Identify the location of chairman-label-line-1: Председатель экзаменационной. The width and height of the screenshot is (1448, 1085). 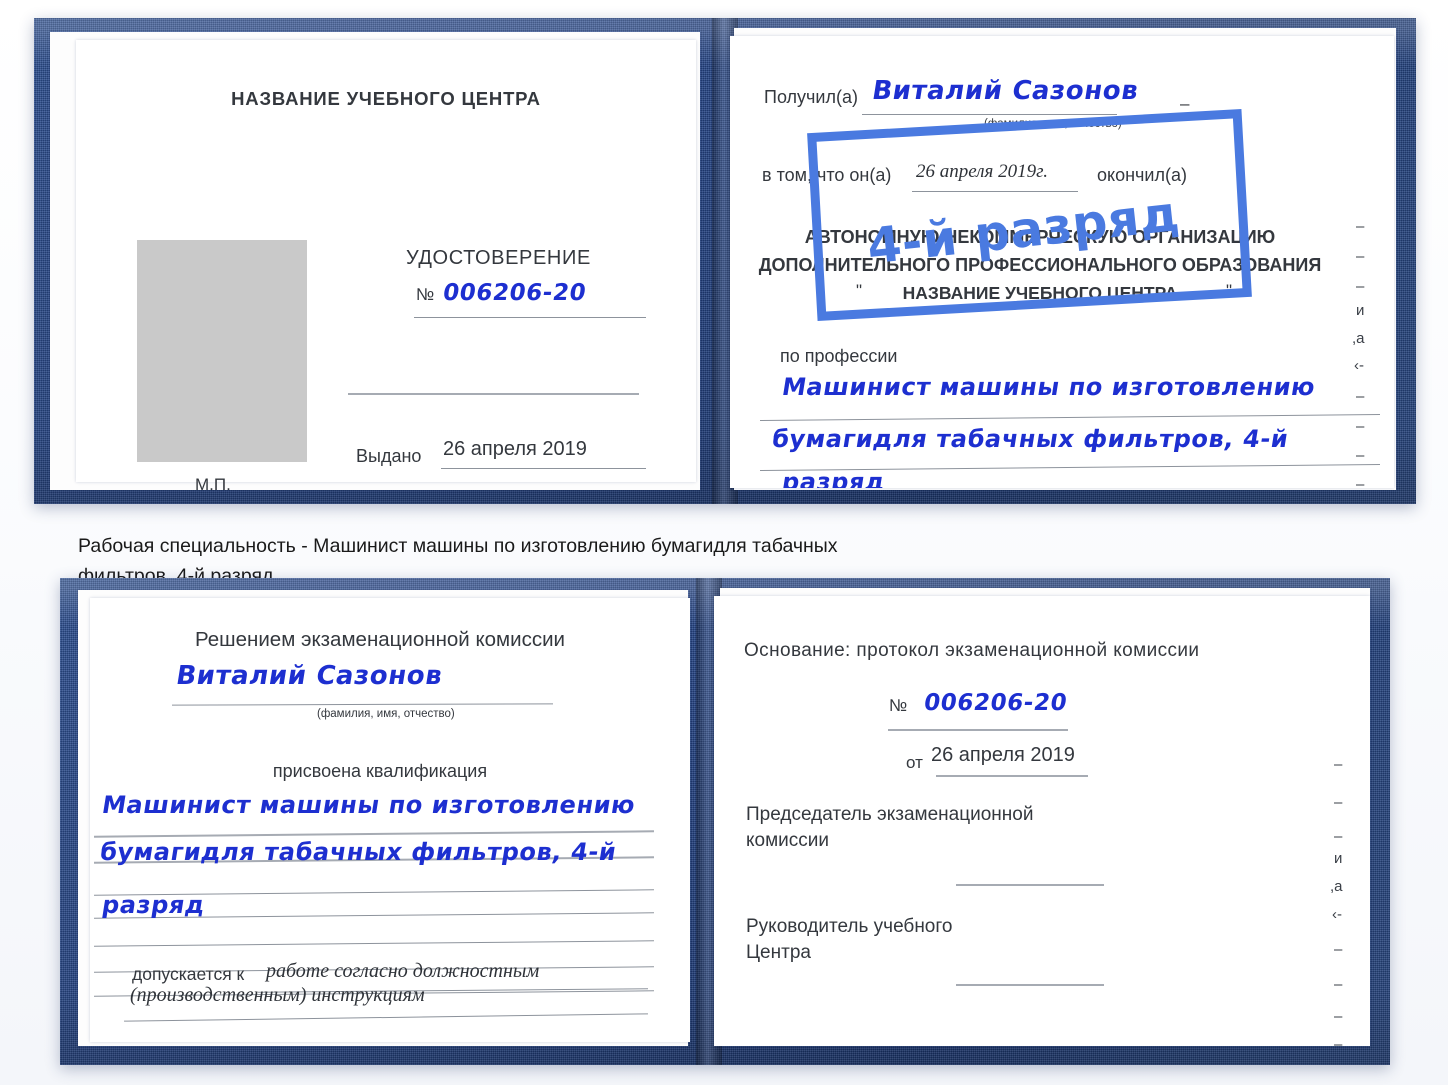
(890, 814).